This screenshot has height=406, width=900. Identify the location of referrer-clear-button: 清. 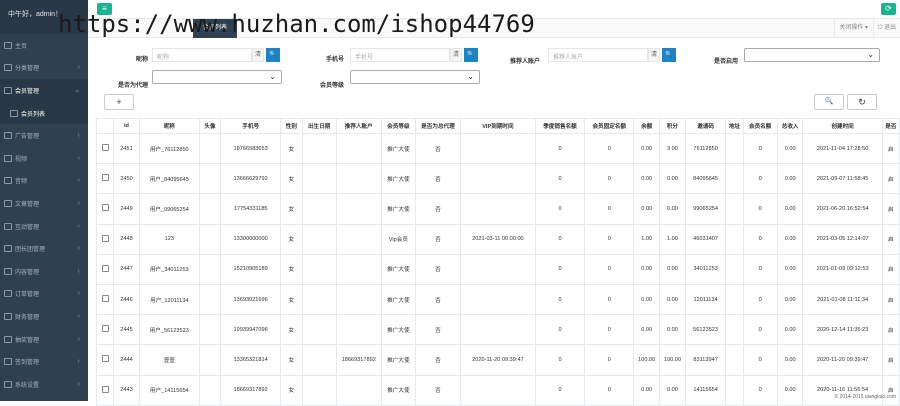
(654, 55).